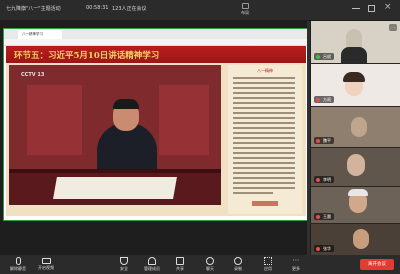  What do you see at coordinates (268, 261) in the screenshot?
I see `apps-icon` at bounding box center [268, 261].